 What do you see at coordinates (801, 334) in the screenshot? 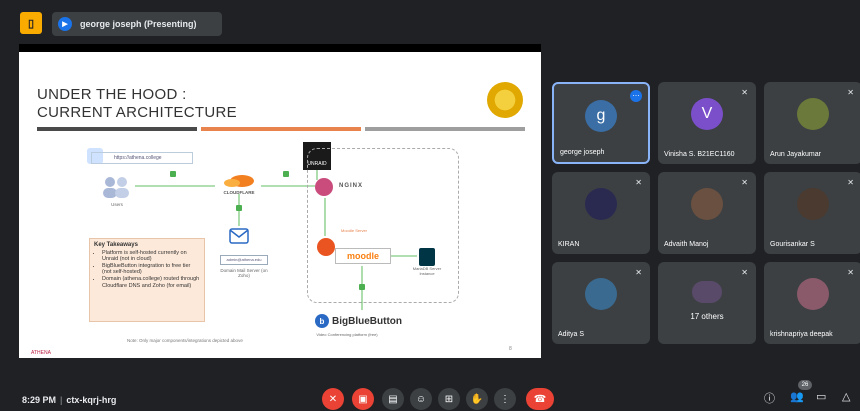
I see `participant-name: krishnapriya deepak` at bounding box center [801, 334].